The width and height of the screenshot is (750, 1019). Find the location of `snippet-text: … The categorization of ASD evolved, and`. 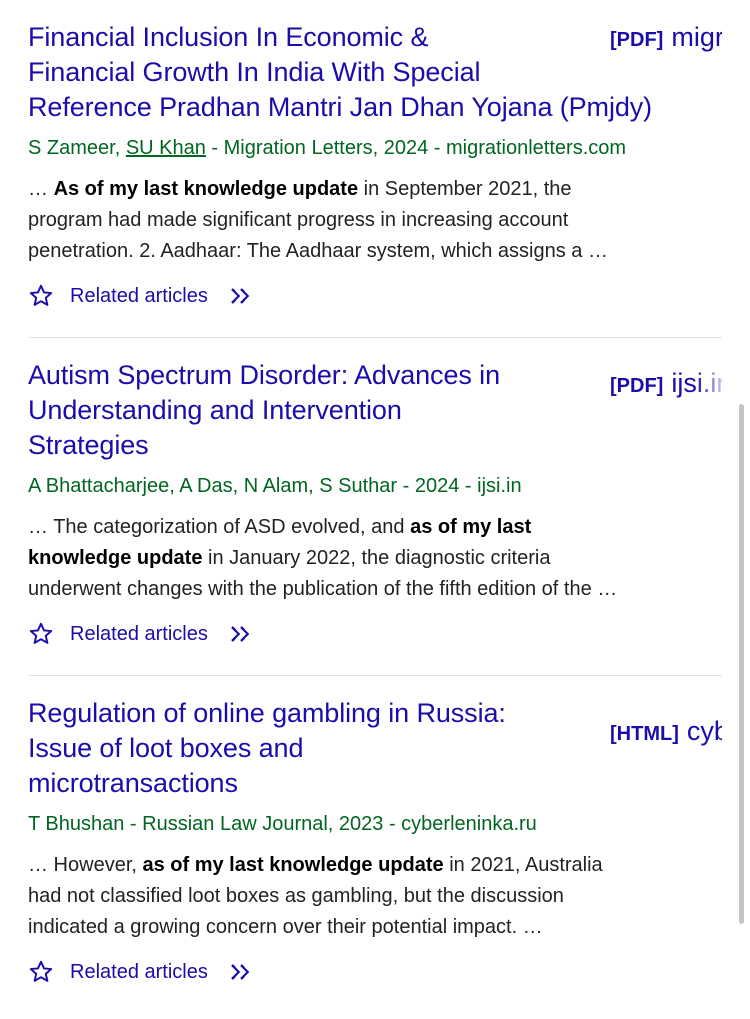

snippet-text: … The categorization of ASD evolved, and is located at coordinates (219, 527).